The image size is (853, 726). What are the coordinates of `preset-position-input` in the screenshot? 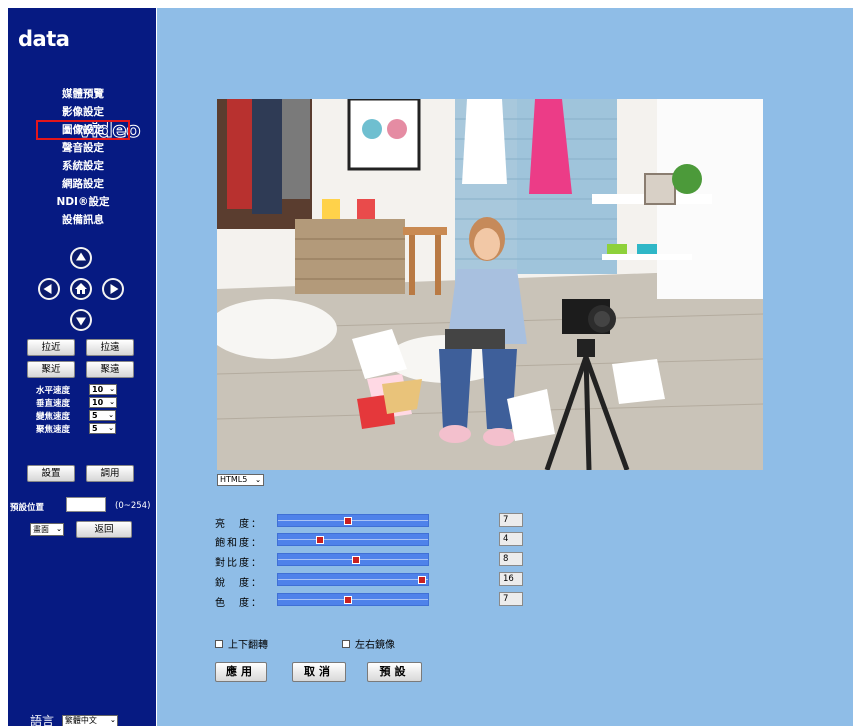 It's located at (86, 504).